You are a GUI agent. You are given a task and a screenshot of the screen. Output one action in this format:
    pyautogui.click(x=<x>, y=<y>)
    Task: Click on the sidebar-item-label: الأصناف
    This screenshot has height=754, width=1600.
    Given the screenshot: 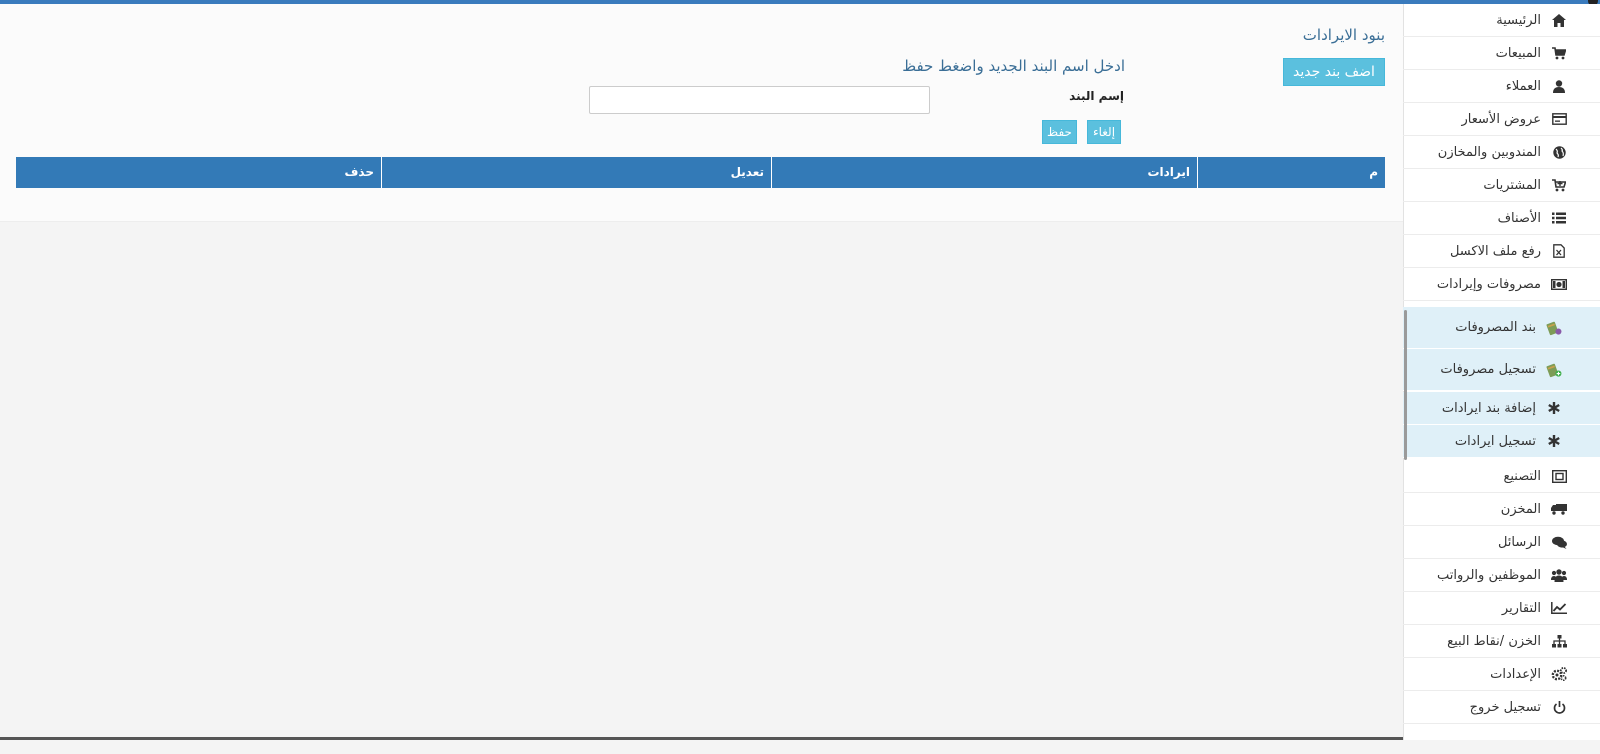 What is the action you would take?
    pyautogui.click(x=1519, y=218)
    